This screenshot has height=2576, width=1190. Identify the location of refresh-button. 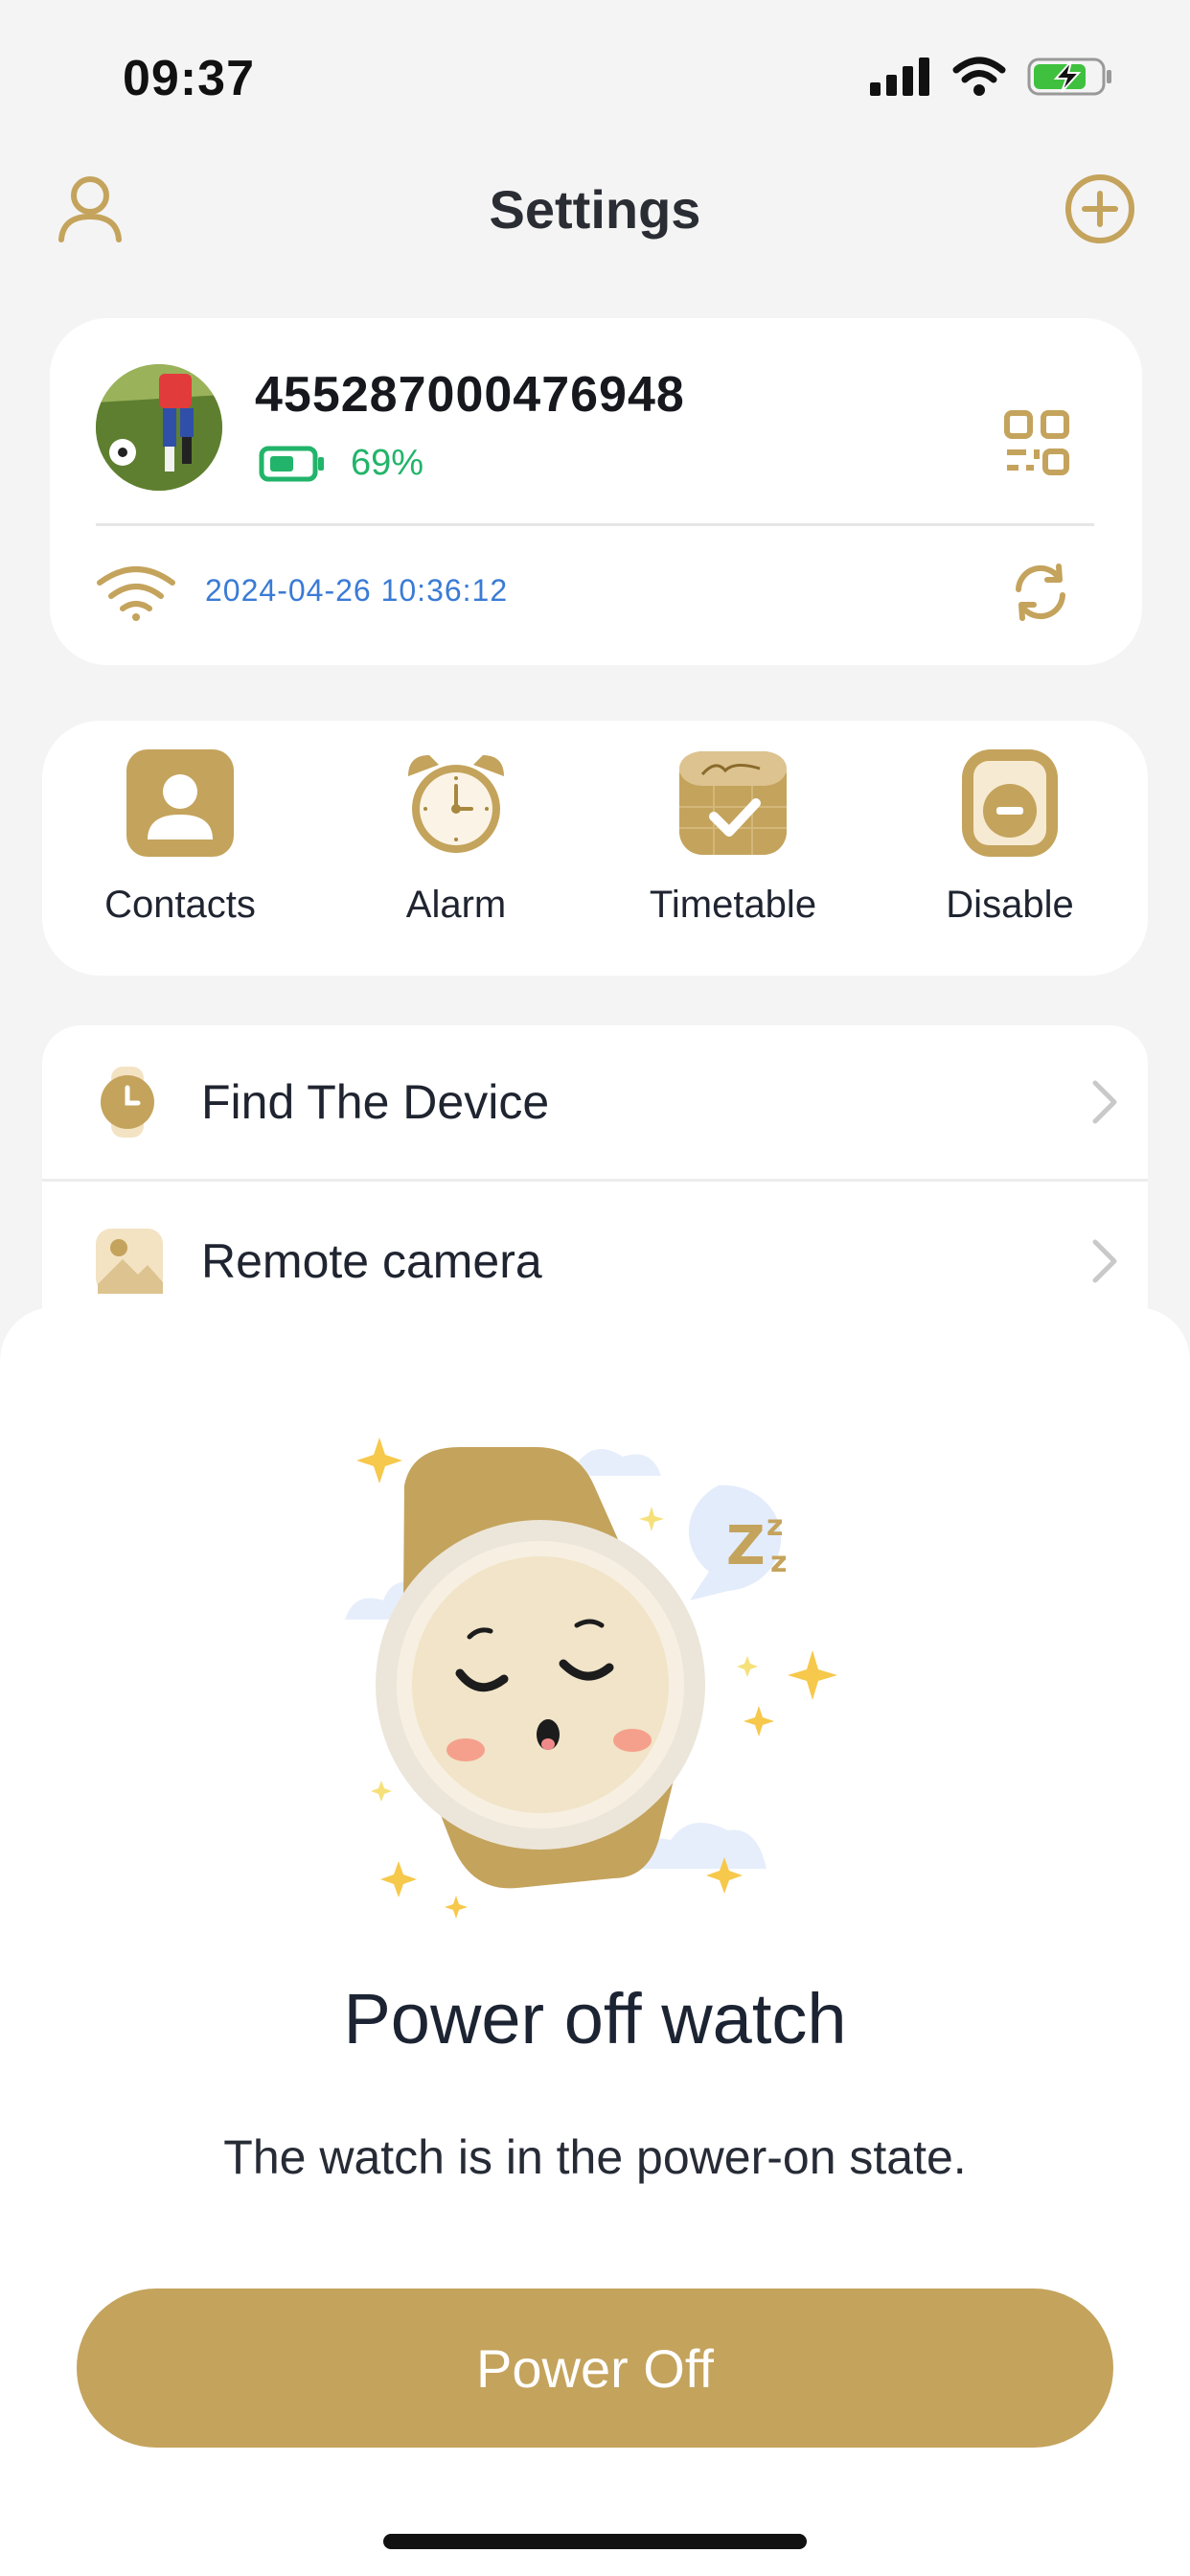
(1040, 592).